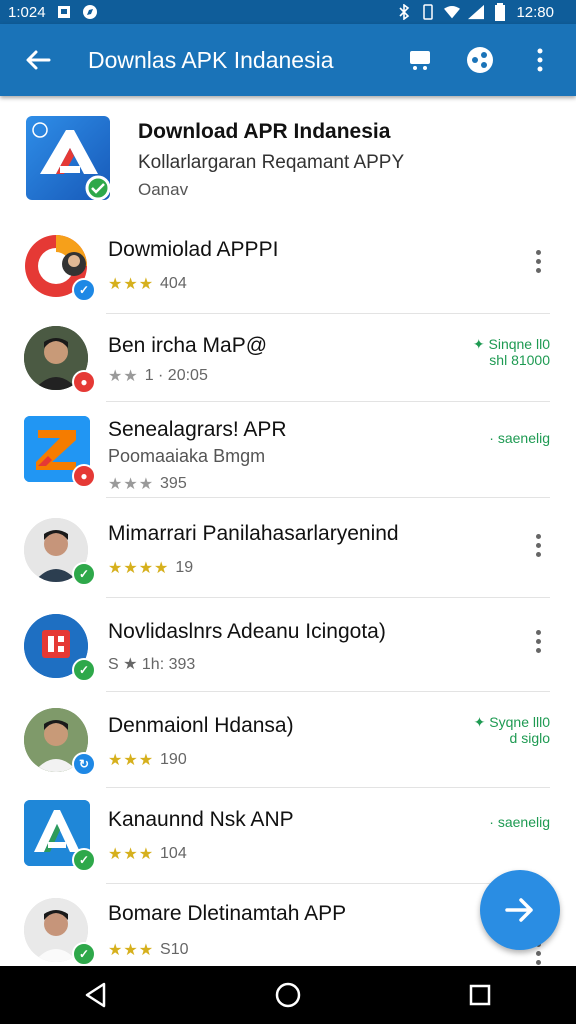 This screenshot has height=1024, width=576. I want to click on app-meta-text: 104, so click(173, 853).